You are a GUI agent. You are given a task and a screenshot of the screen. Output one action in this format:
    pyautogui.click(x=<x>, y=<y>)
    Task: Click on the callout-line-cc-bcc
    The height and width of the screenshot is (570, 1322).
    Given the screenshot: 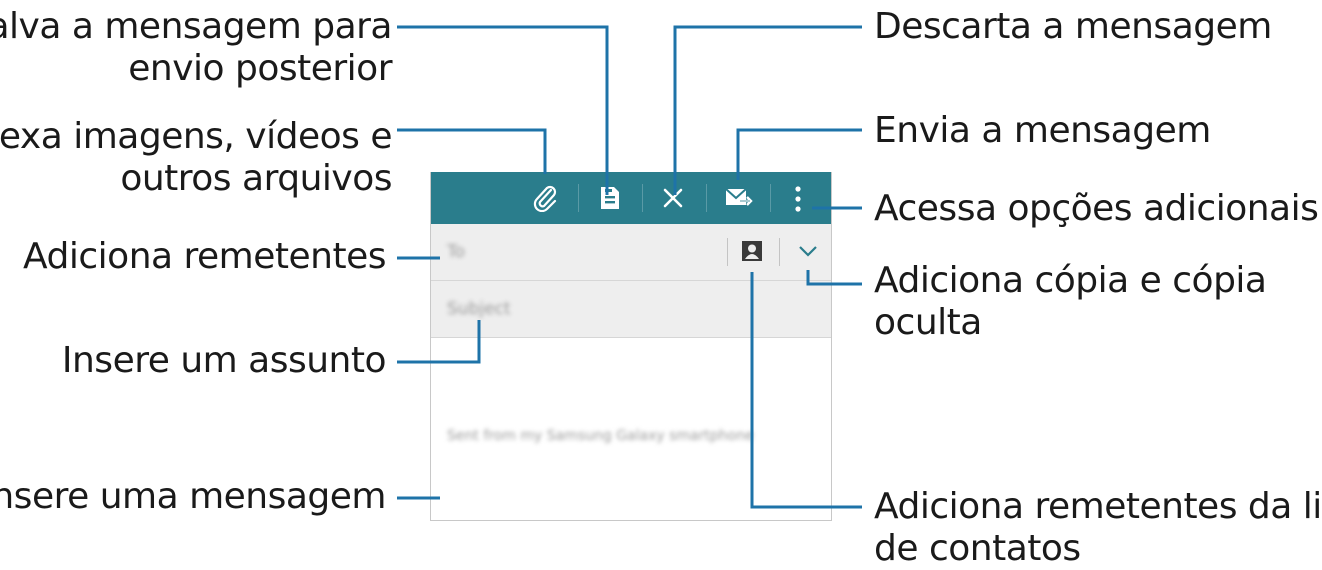 What is the action you would take?
    pyautogui.click(x=834, y=278)
    